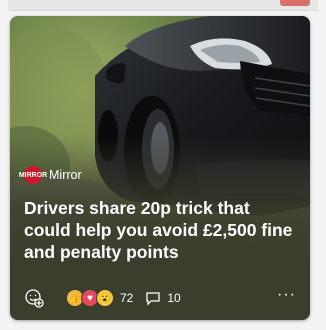 This screenshot has width=326, height=330. Describe the element at coordinates (286, 298) in the screenshot. I see `more-options-button: ···` at that location.